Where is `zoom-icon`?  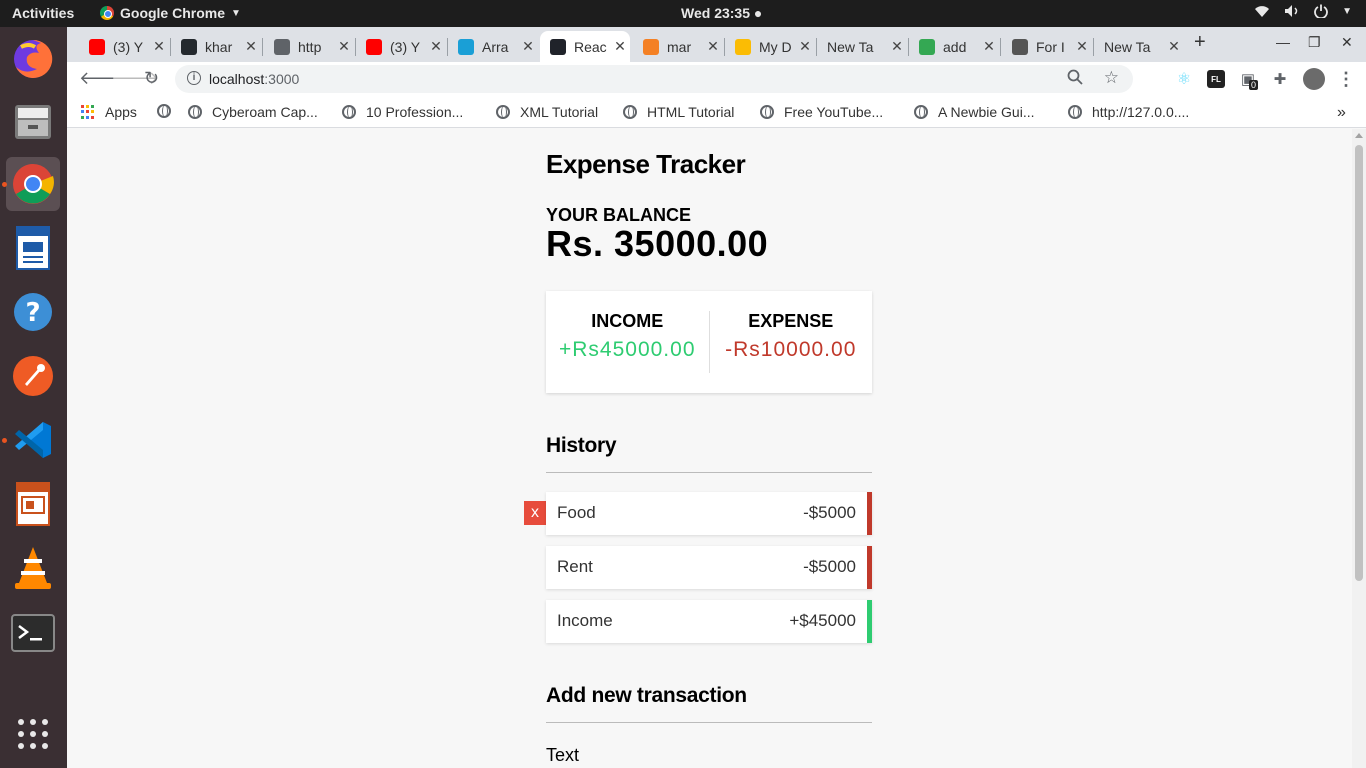
zoom-icon is located at coordinates (1075, 79).